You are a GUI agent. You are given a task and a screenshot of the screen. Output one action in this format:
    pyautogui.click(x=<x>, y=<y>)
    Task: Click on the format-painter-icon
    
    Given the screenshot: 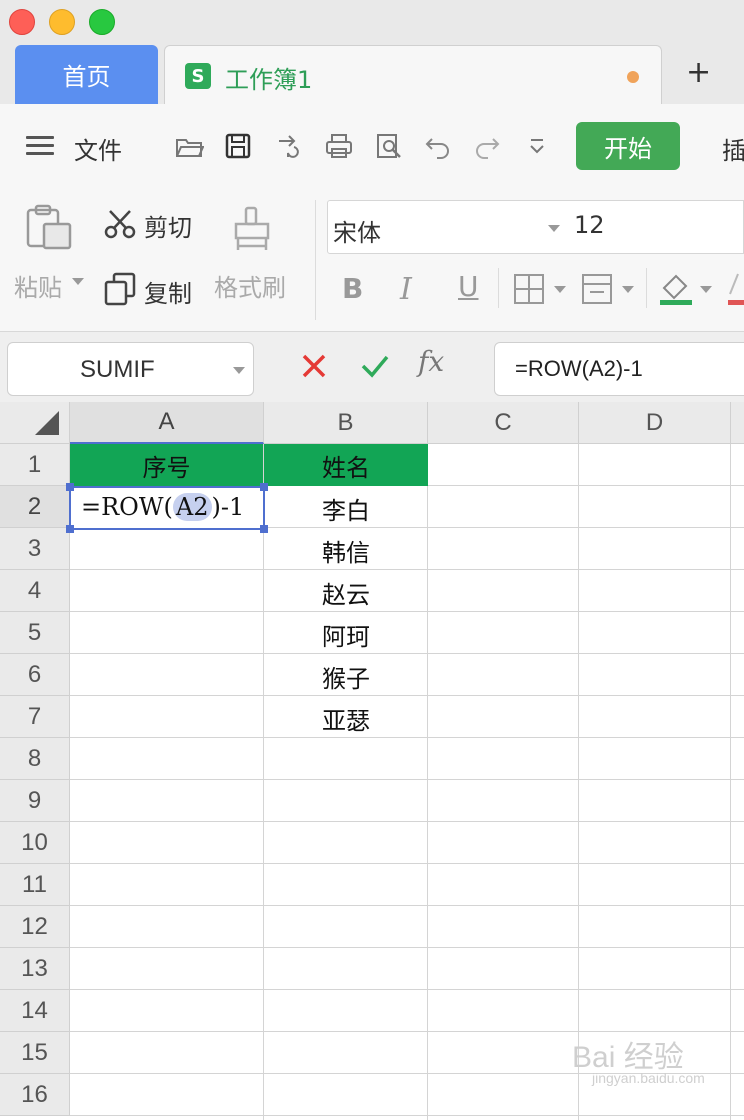 What is the action you would take?
    pyautogui.click(x=252, y=230)
    